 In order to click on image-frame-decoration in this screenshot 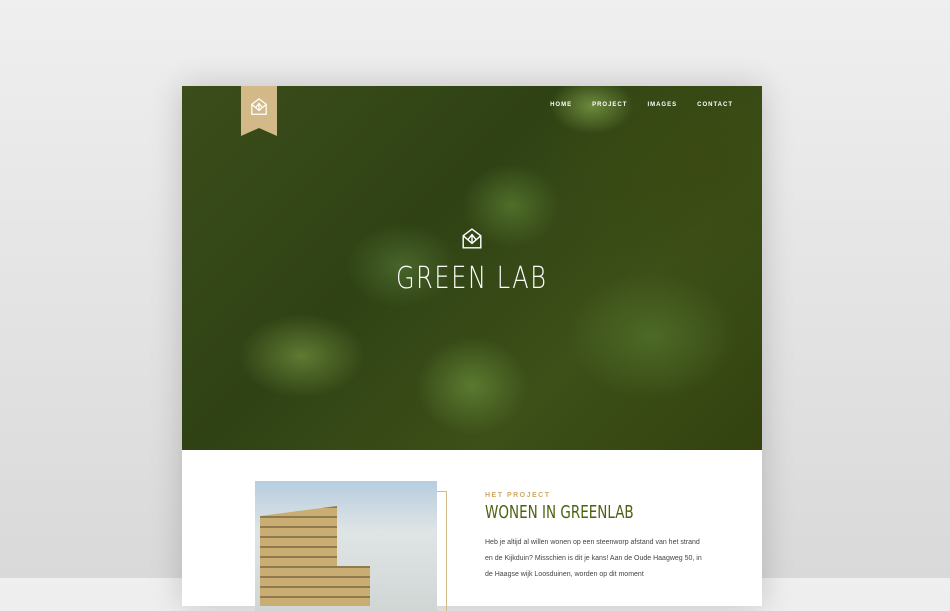, I will do `click(442, 551)`.